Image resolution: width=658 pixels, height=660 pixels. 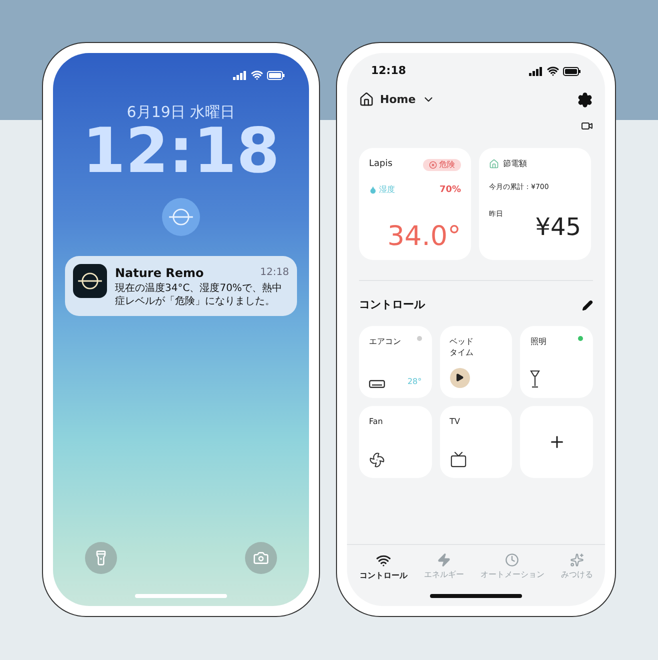 I want to click on sparkle-icon, so click(x=577, y=560).